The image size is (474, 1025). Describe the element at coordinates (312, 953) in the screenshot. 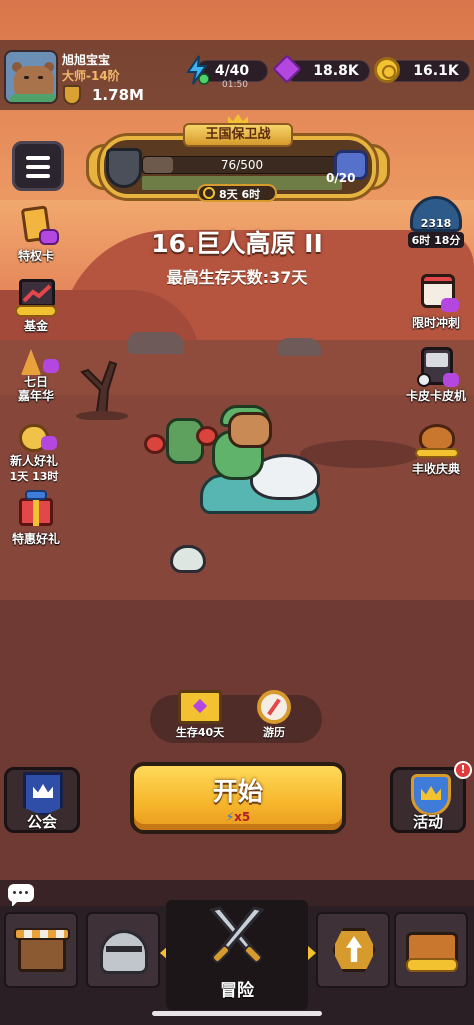

I see `nav-right-arrow-icon` at that location.